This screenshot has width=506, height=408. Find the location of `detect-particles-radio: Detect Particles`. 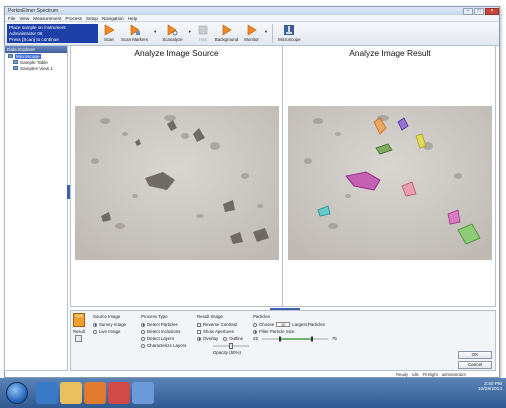

detect-particles-radio: Detect Particles is located at coordinates (163, 324).